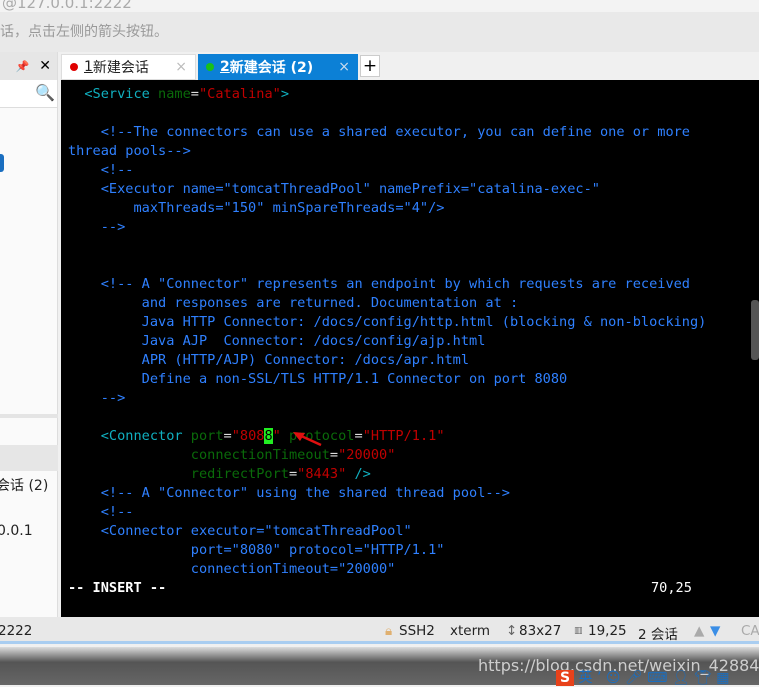  I want to click on tab-label: 新建会话, so click(120, 68).